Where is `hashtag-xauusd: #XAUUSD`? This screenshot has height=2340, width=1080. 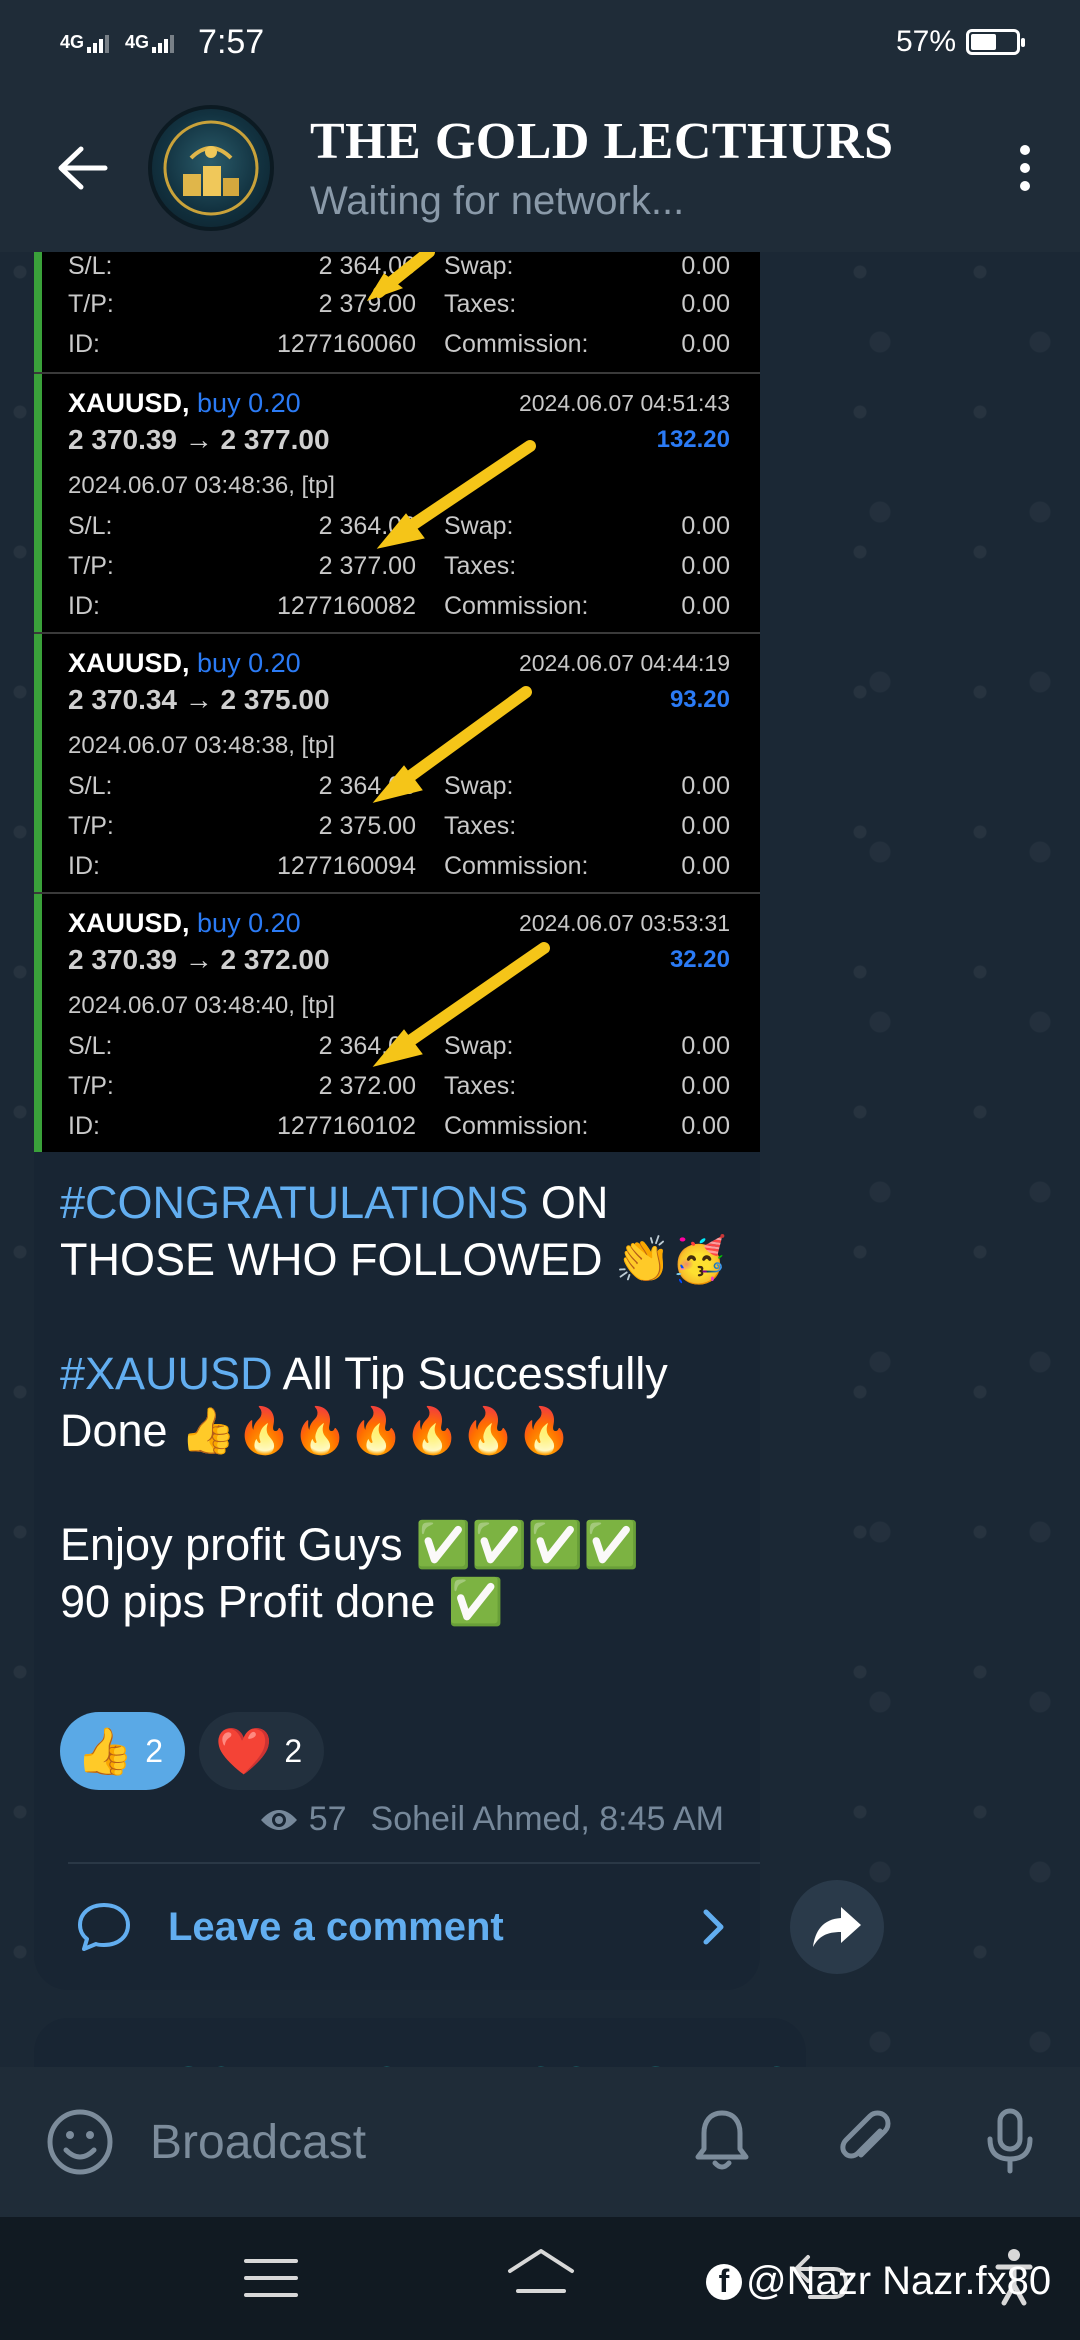 hashtag-xauusd: #XAUUSD is located at coordinates (166, 1373).